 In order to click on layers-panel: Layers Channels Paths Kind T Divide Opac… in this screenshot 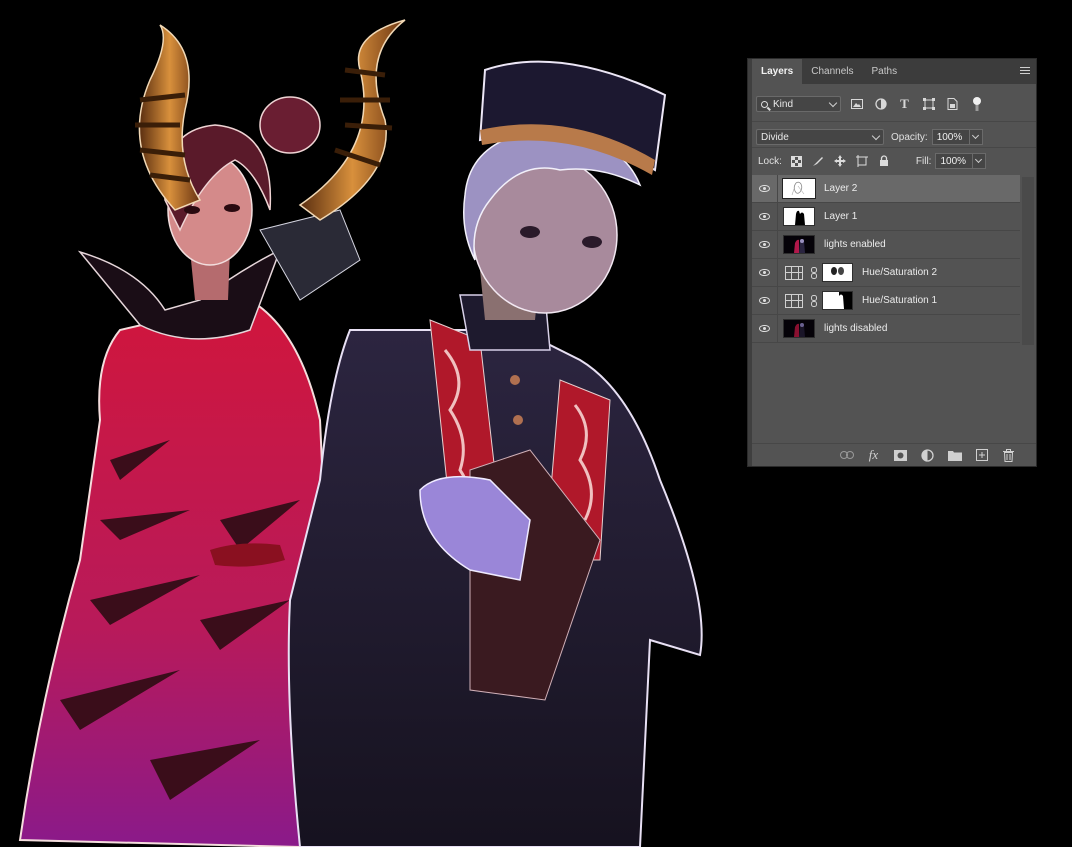, I will do `click(892, 262)`.